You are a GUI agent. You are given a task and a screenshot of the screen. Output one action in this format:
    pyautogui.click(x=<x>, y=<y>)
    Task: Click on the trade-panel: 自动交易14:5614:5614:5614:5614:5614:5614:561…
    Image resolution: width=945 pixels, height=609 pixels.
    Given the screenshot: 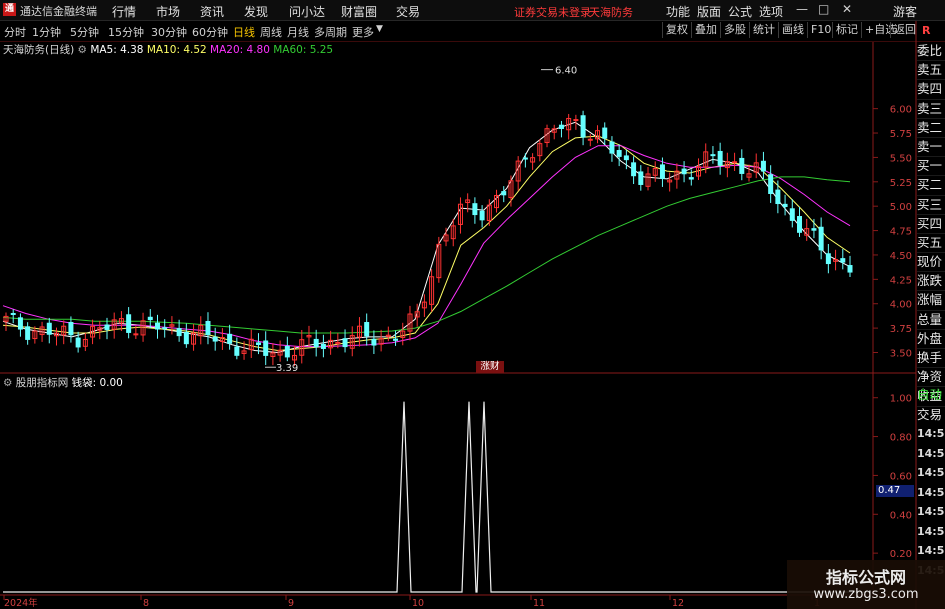 What is the action you would take?
    pyautogui.click(x=931, y=482)
    